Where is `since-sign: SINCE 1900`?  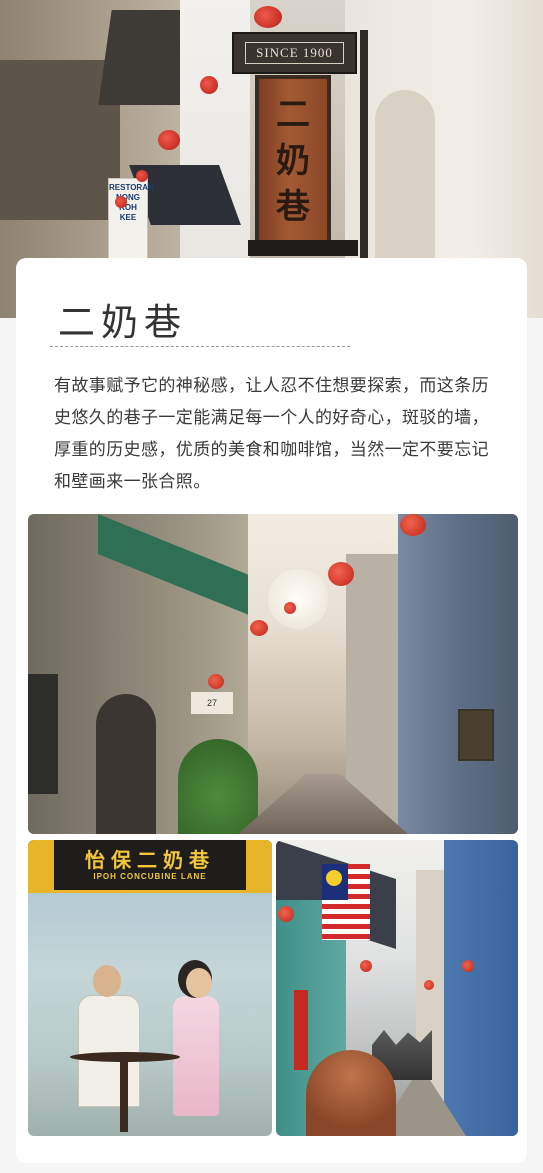
since-sign: SINCE 1900 is located at coordinates (294, 53).